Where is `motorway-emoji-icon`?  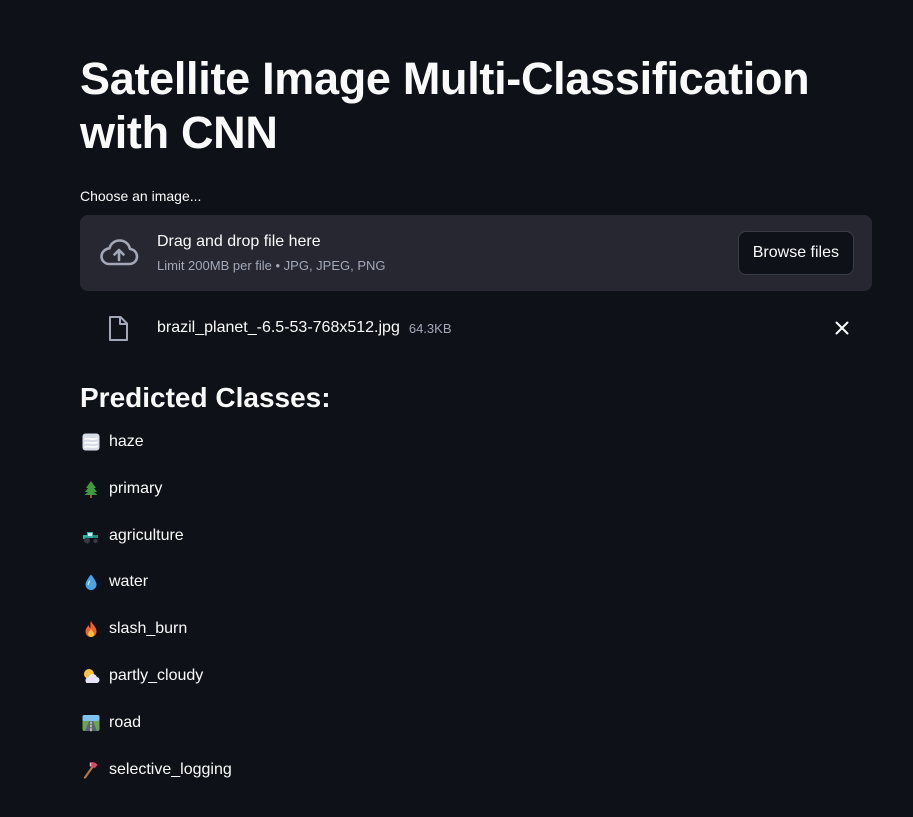 motorway-emoji-icon is located at coordinates (91, 723).